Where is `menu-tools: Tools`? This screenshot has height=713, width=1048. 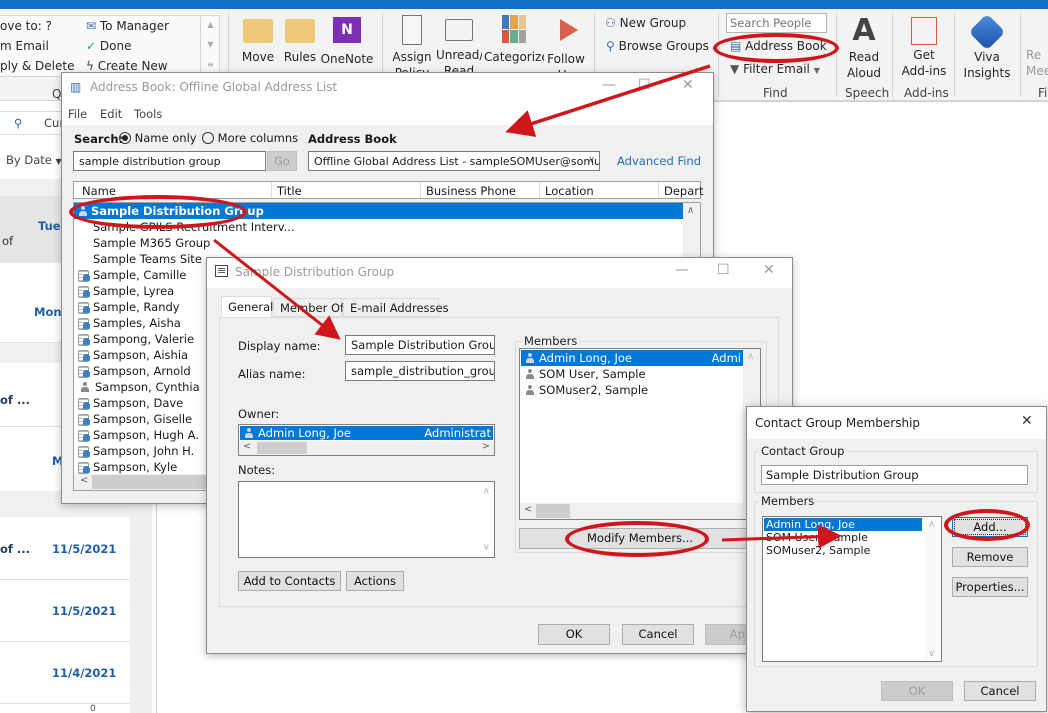
menu-tools: Tools is located at coordinates (148, 114).